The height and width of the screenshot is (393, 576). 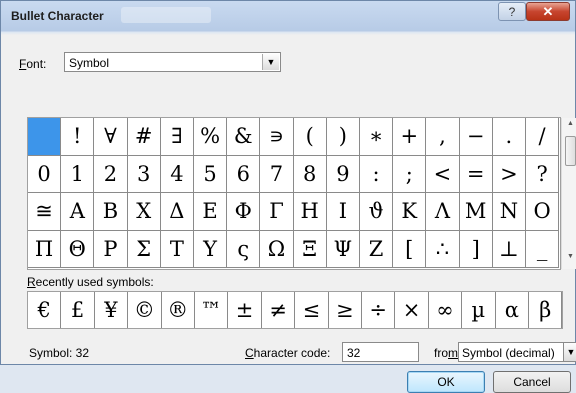 I want to click on symbol-cell: 9, so click(x=343, y=174).